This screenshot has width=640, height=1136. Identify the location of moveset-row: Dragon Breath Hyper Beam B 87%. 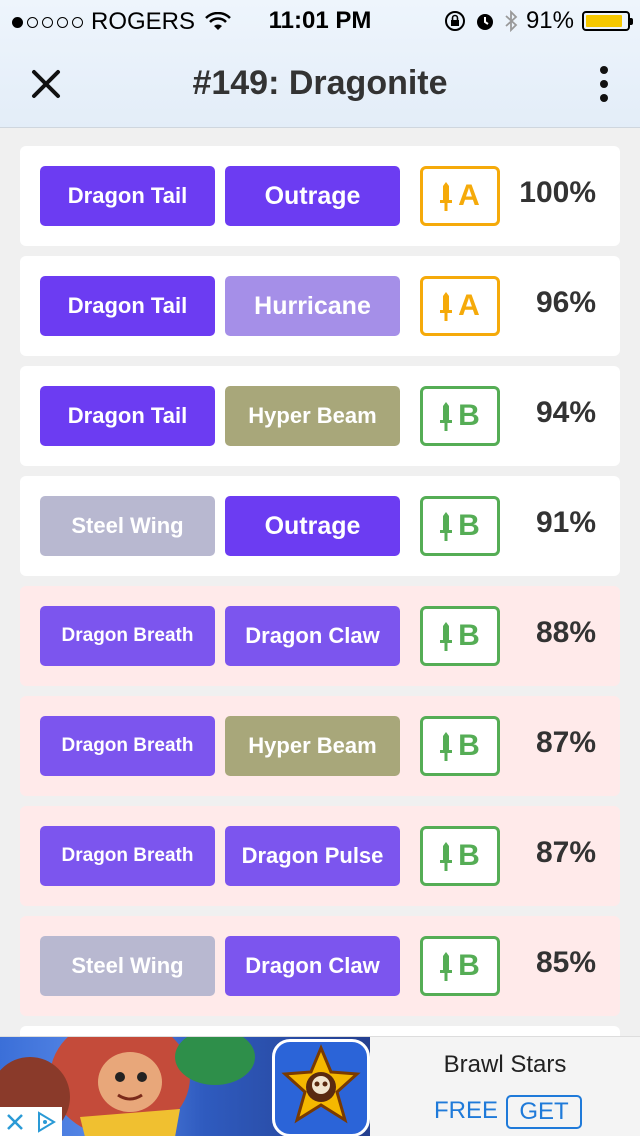
(320, 746).